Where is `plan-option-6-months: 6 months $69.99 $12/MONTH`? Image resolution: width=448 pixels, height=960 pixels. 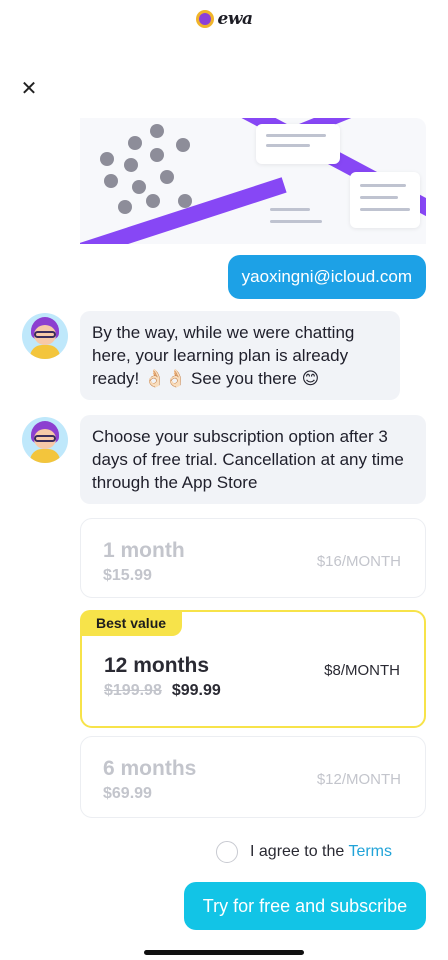
plan-option-6-months: 6 months $69.99 $12/MONTH is located at coordinates (253, 777).